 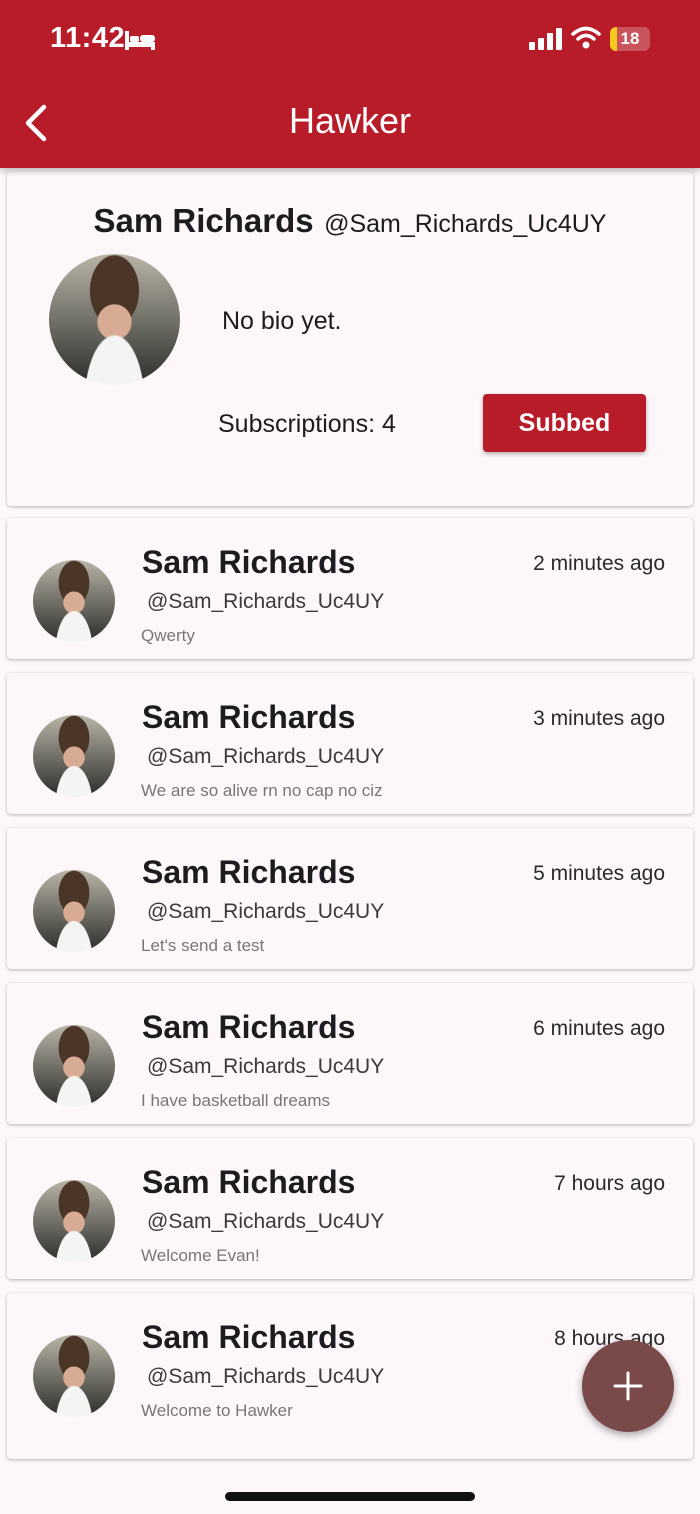 What do you see at coordinates (203, 945) in the screenshot?
I see `post-text: Let's send a test` at bounding box center [203, 945].